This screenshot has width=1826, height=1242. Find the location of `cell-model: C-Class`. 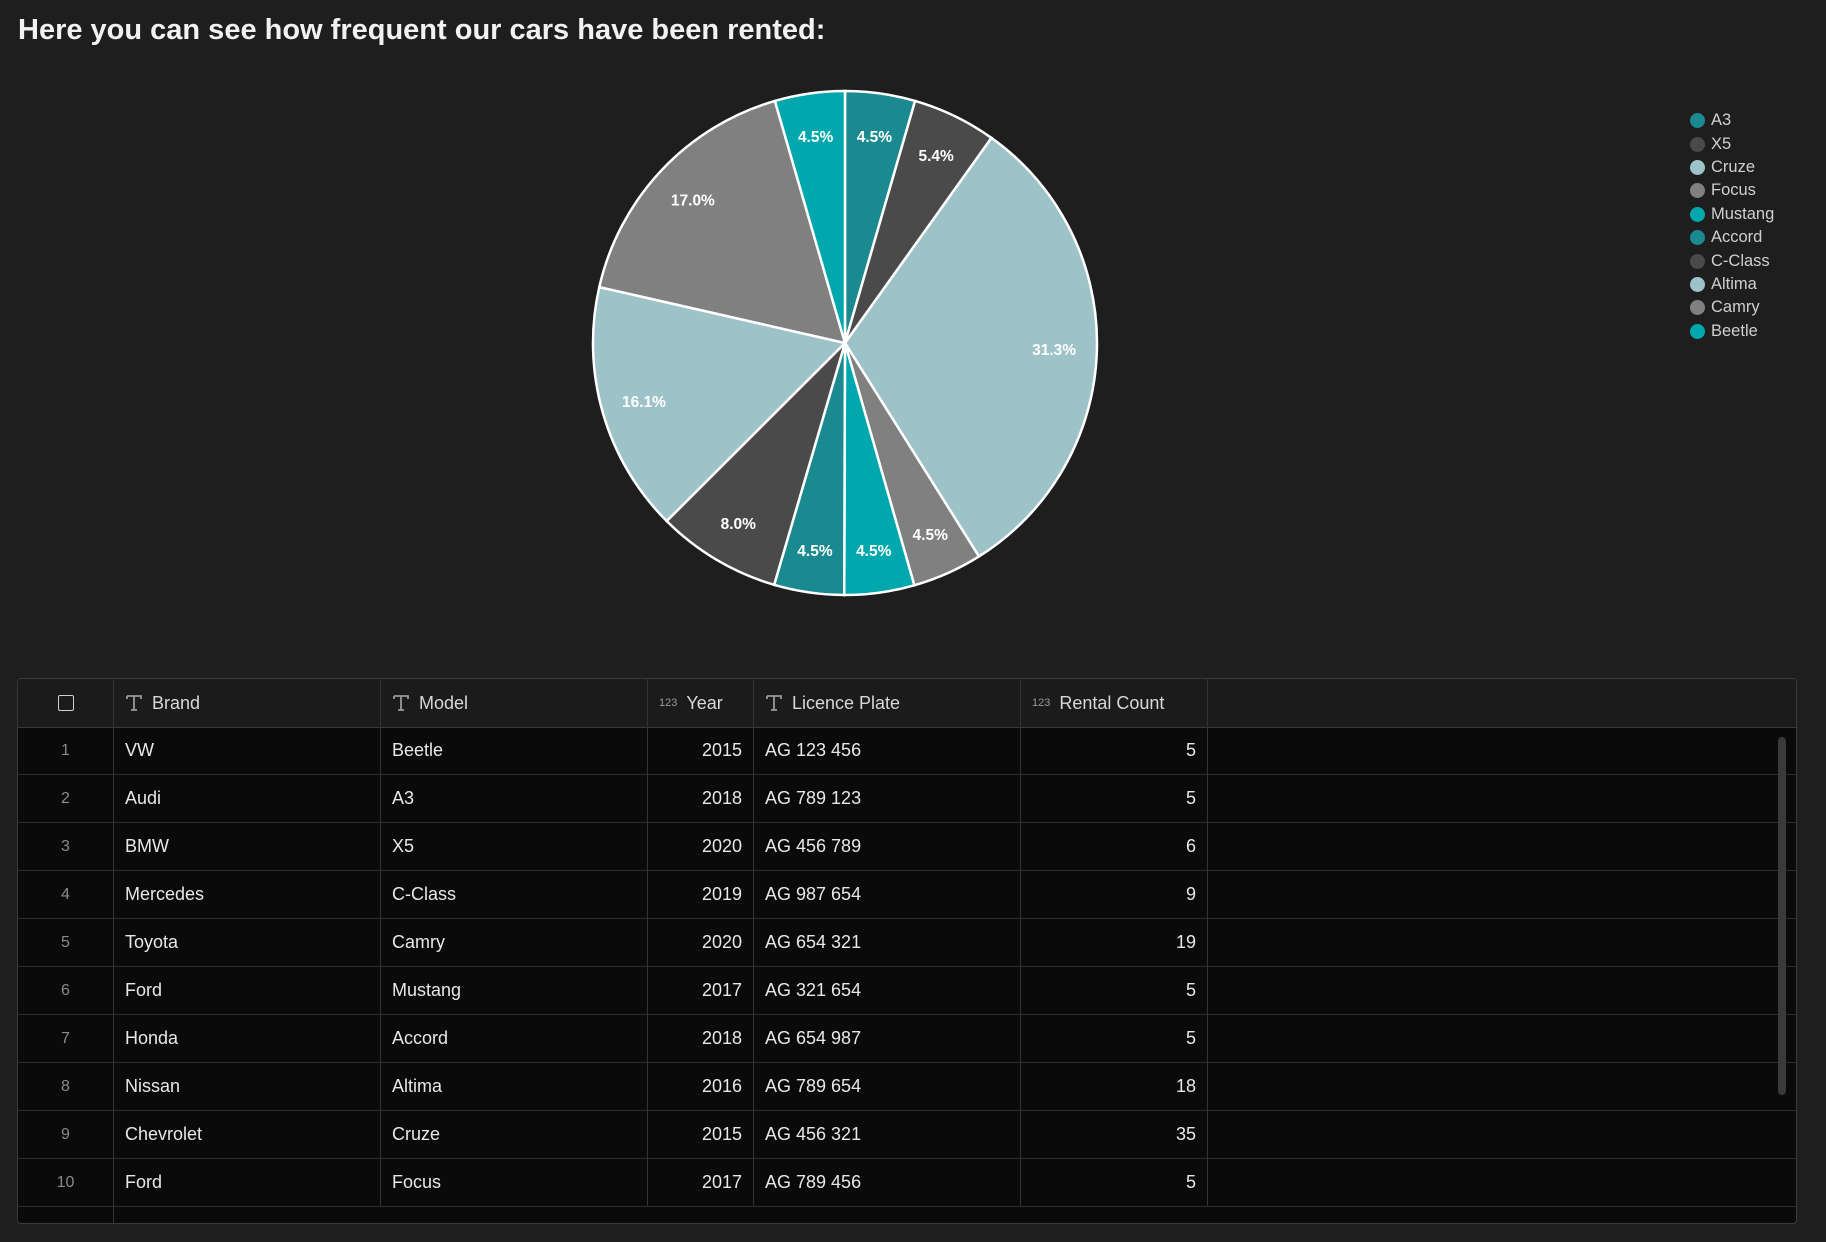

cell-model: C-Class is located at coordinates (514, 894).